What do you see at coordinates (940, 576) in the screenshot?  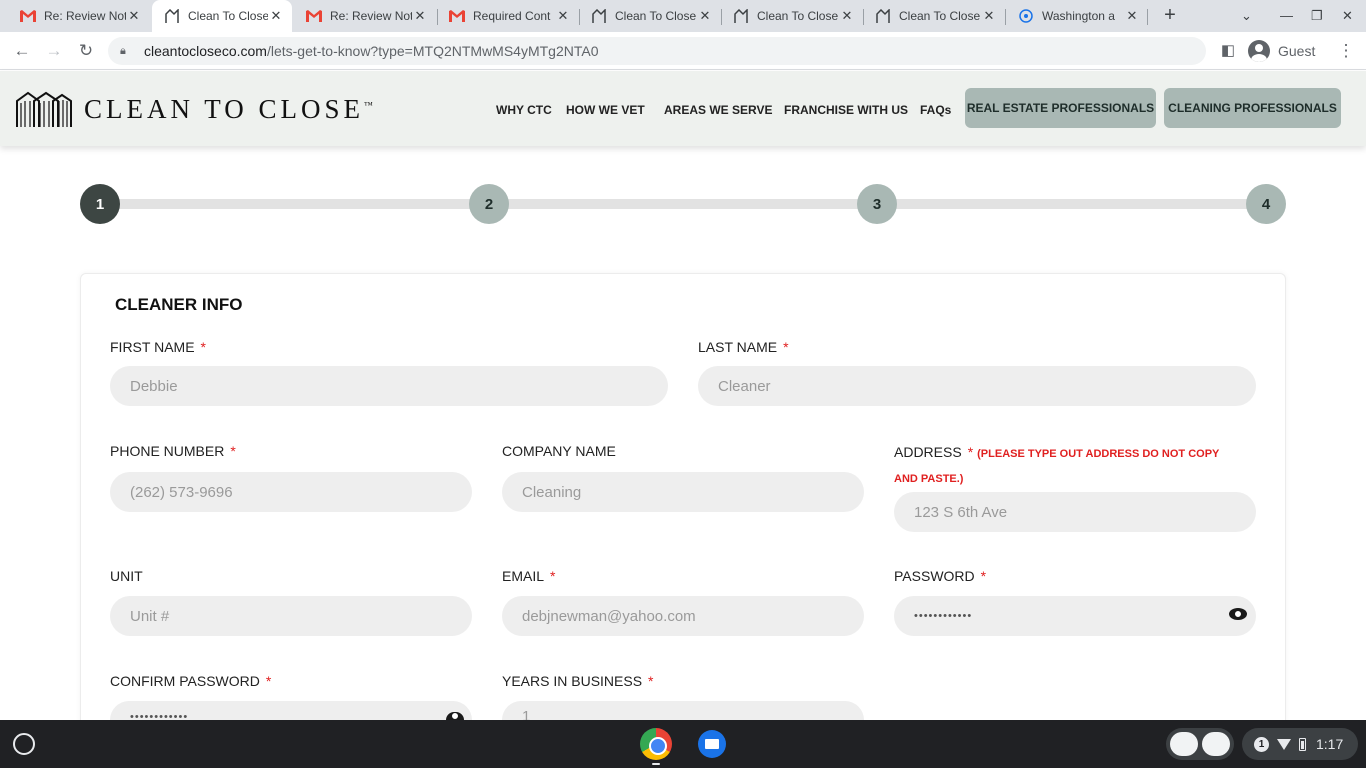 I see `password-label: PASSWORD *` at bounding box center [940, 576].